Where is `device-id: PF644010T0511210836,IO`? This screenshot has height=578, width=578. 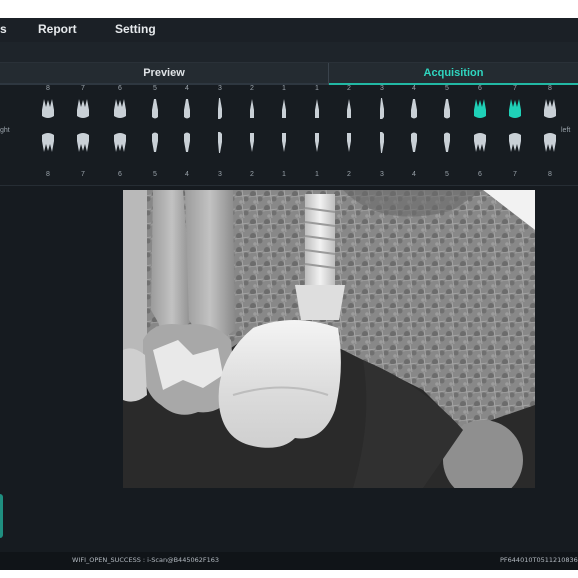 device-id: PF644010T0511210836,IO is located at coordinates (539, 560).